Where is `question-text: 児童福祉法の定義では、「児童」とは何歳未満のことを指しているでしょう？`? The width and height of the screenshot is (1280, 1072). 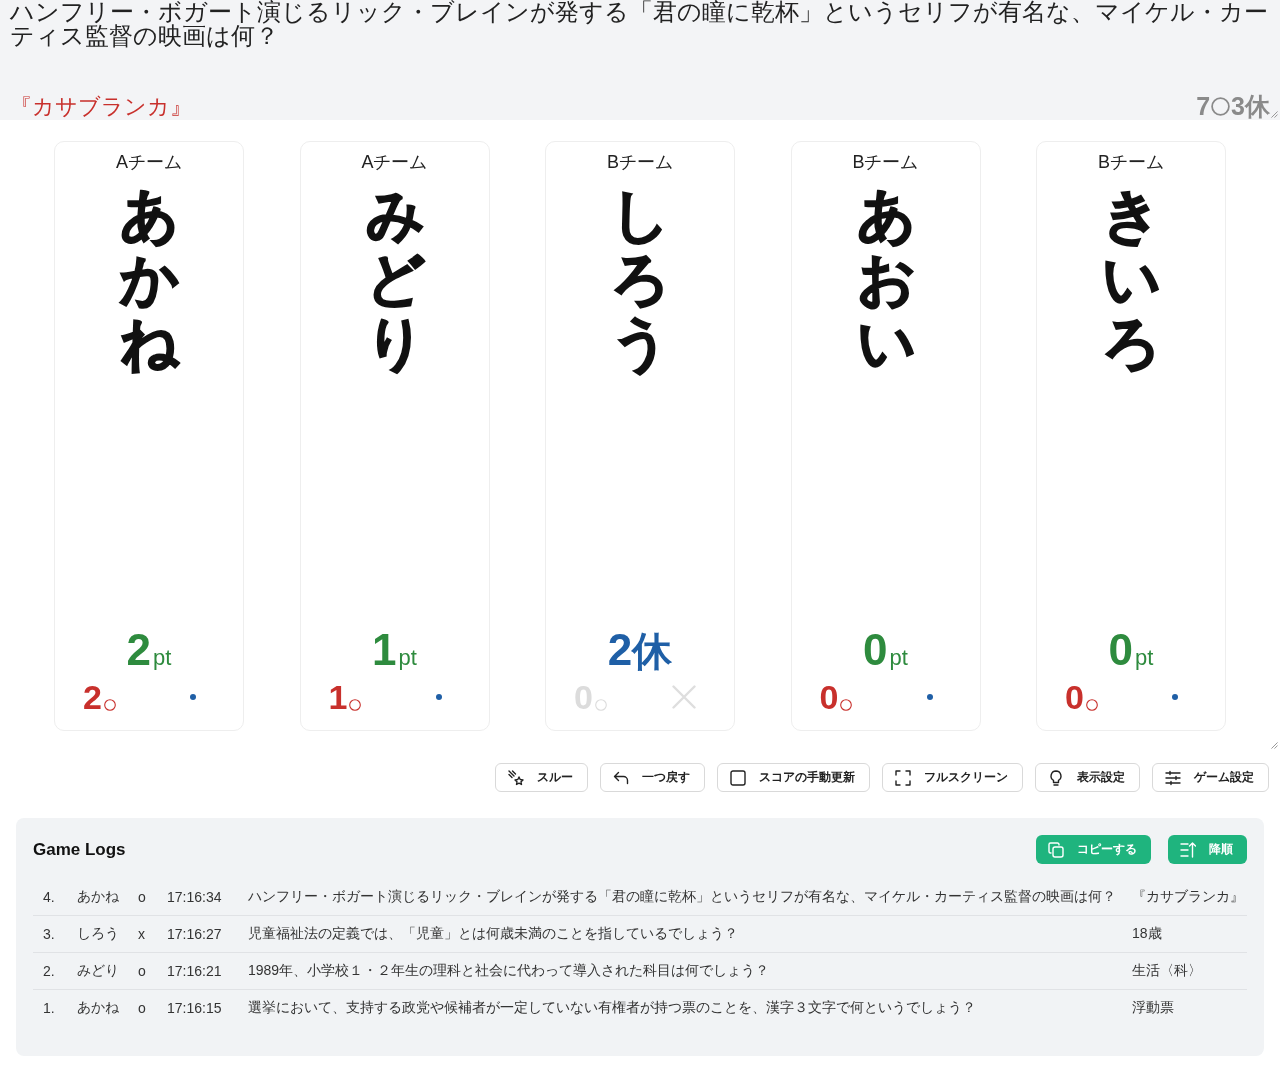
question-text: 児童福祉法の定義では、「児童」とは何歳未満のことを指しているでしょう？ is located at coordinates (680, 934).